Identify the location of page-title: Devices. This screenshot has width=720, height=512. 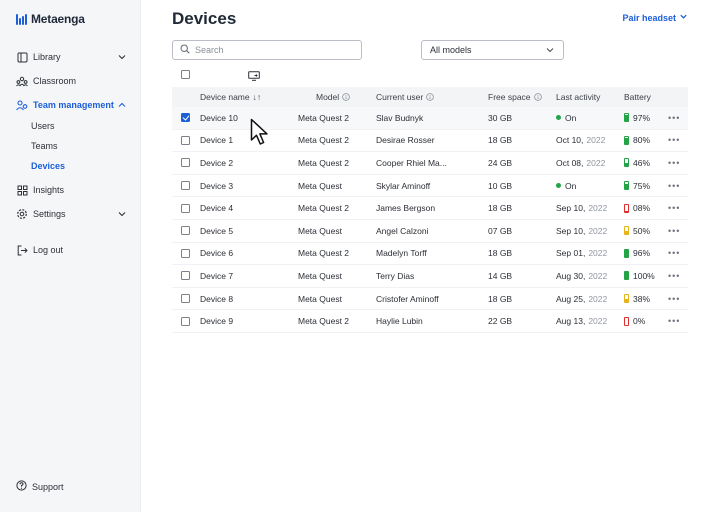
(204, 18).